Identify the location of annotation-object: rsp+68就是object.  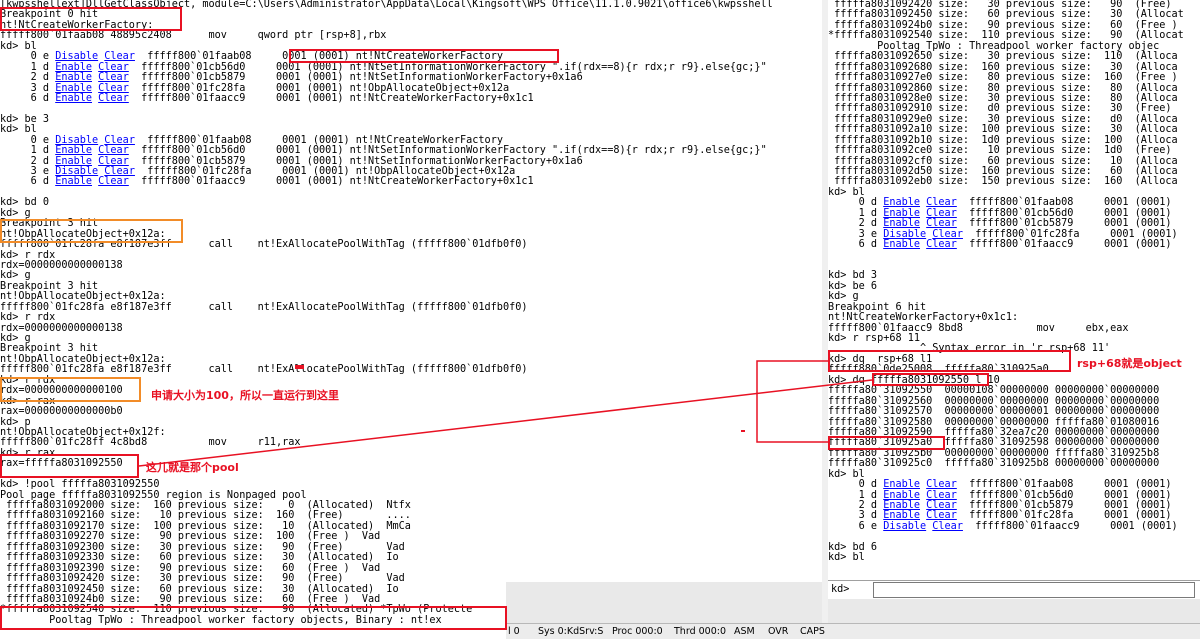
(1129, 363).